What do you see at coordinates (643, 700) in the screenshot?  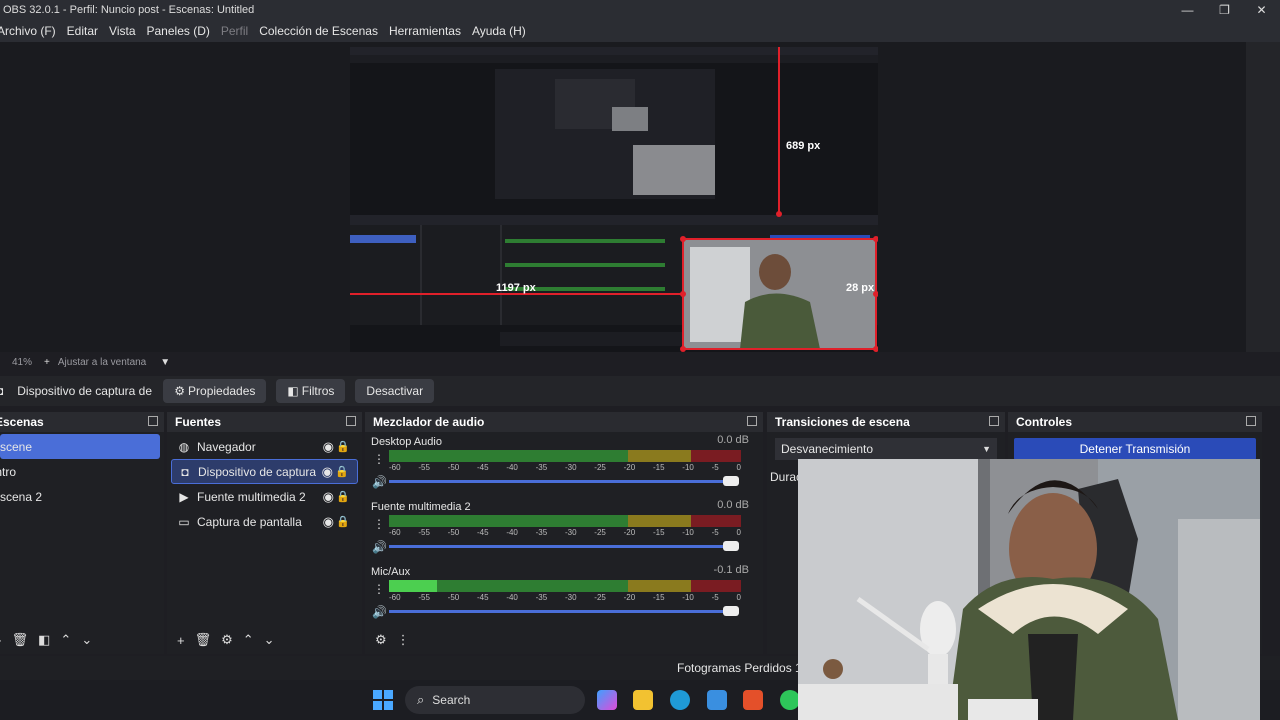 I see `file-explorer-icon` at bounding box center [643, 700].